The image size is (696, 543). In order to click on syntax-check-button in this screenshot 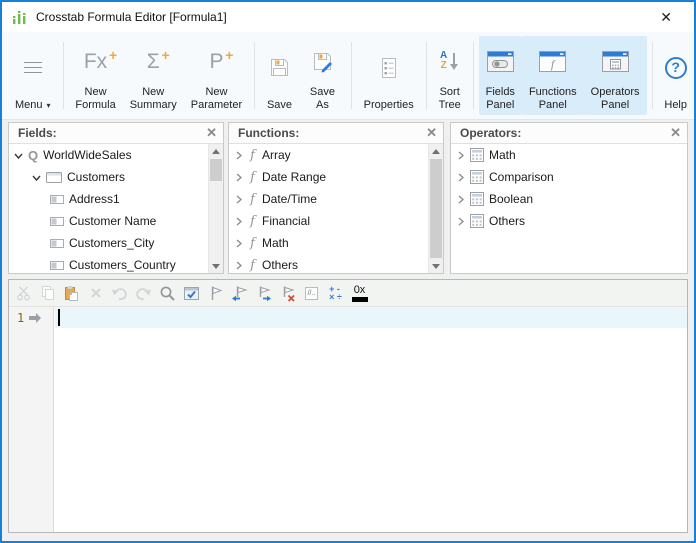, I will do `click(191, 293)`.